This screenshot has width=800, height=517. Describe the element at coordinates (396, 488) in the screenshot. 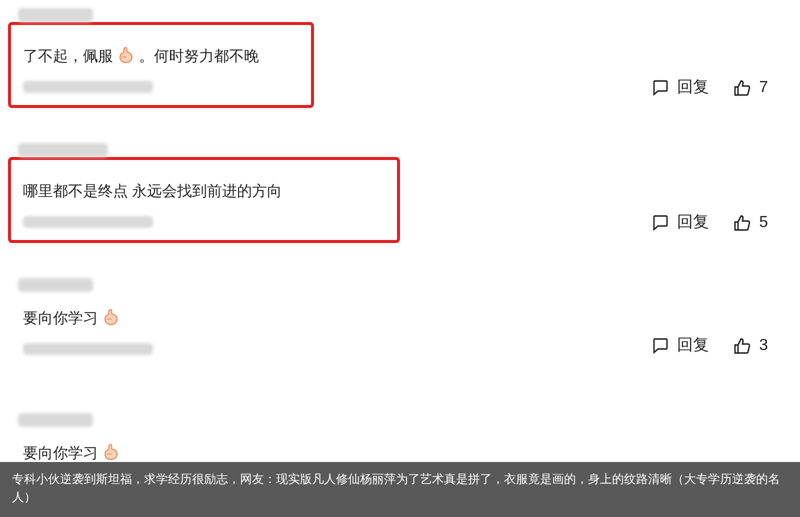

I see `caption-text: 专科小伙逆袭到斯坦福，求学经历很励志，网友：现实版凡人修仙杨丽萍为了艺术真是拼了，衣服竟是画的，身上的纹路清晰（大专学历逆袭的名人）` at that location.